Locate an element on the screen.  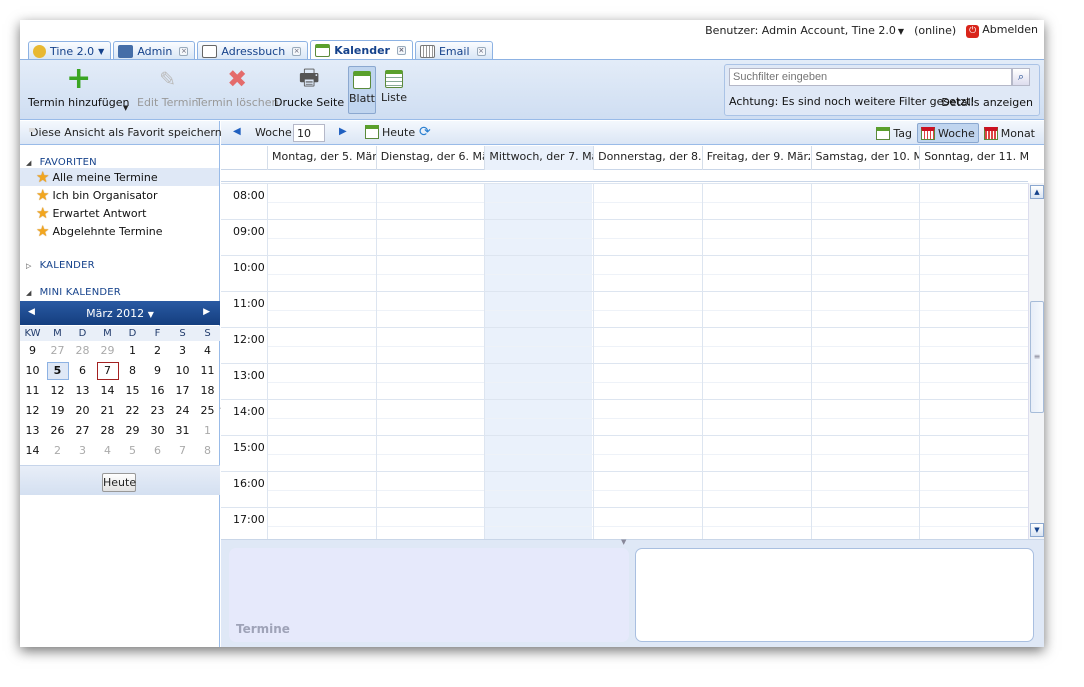
day-header: Mittwoch, der 7. März is located at coordinates (539, 158).